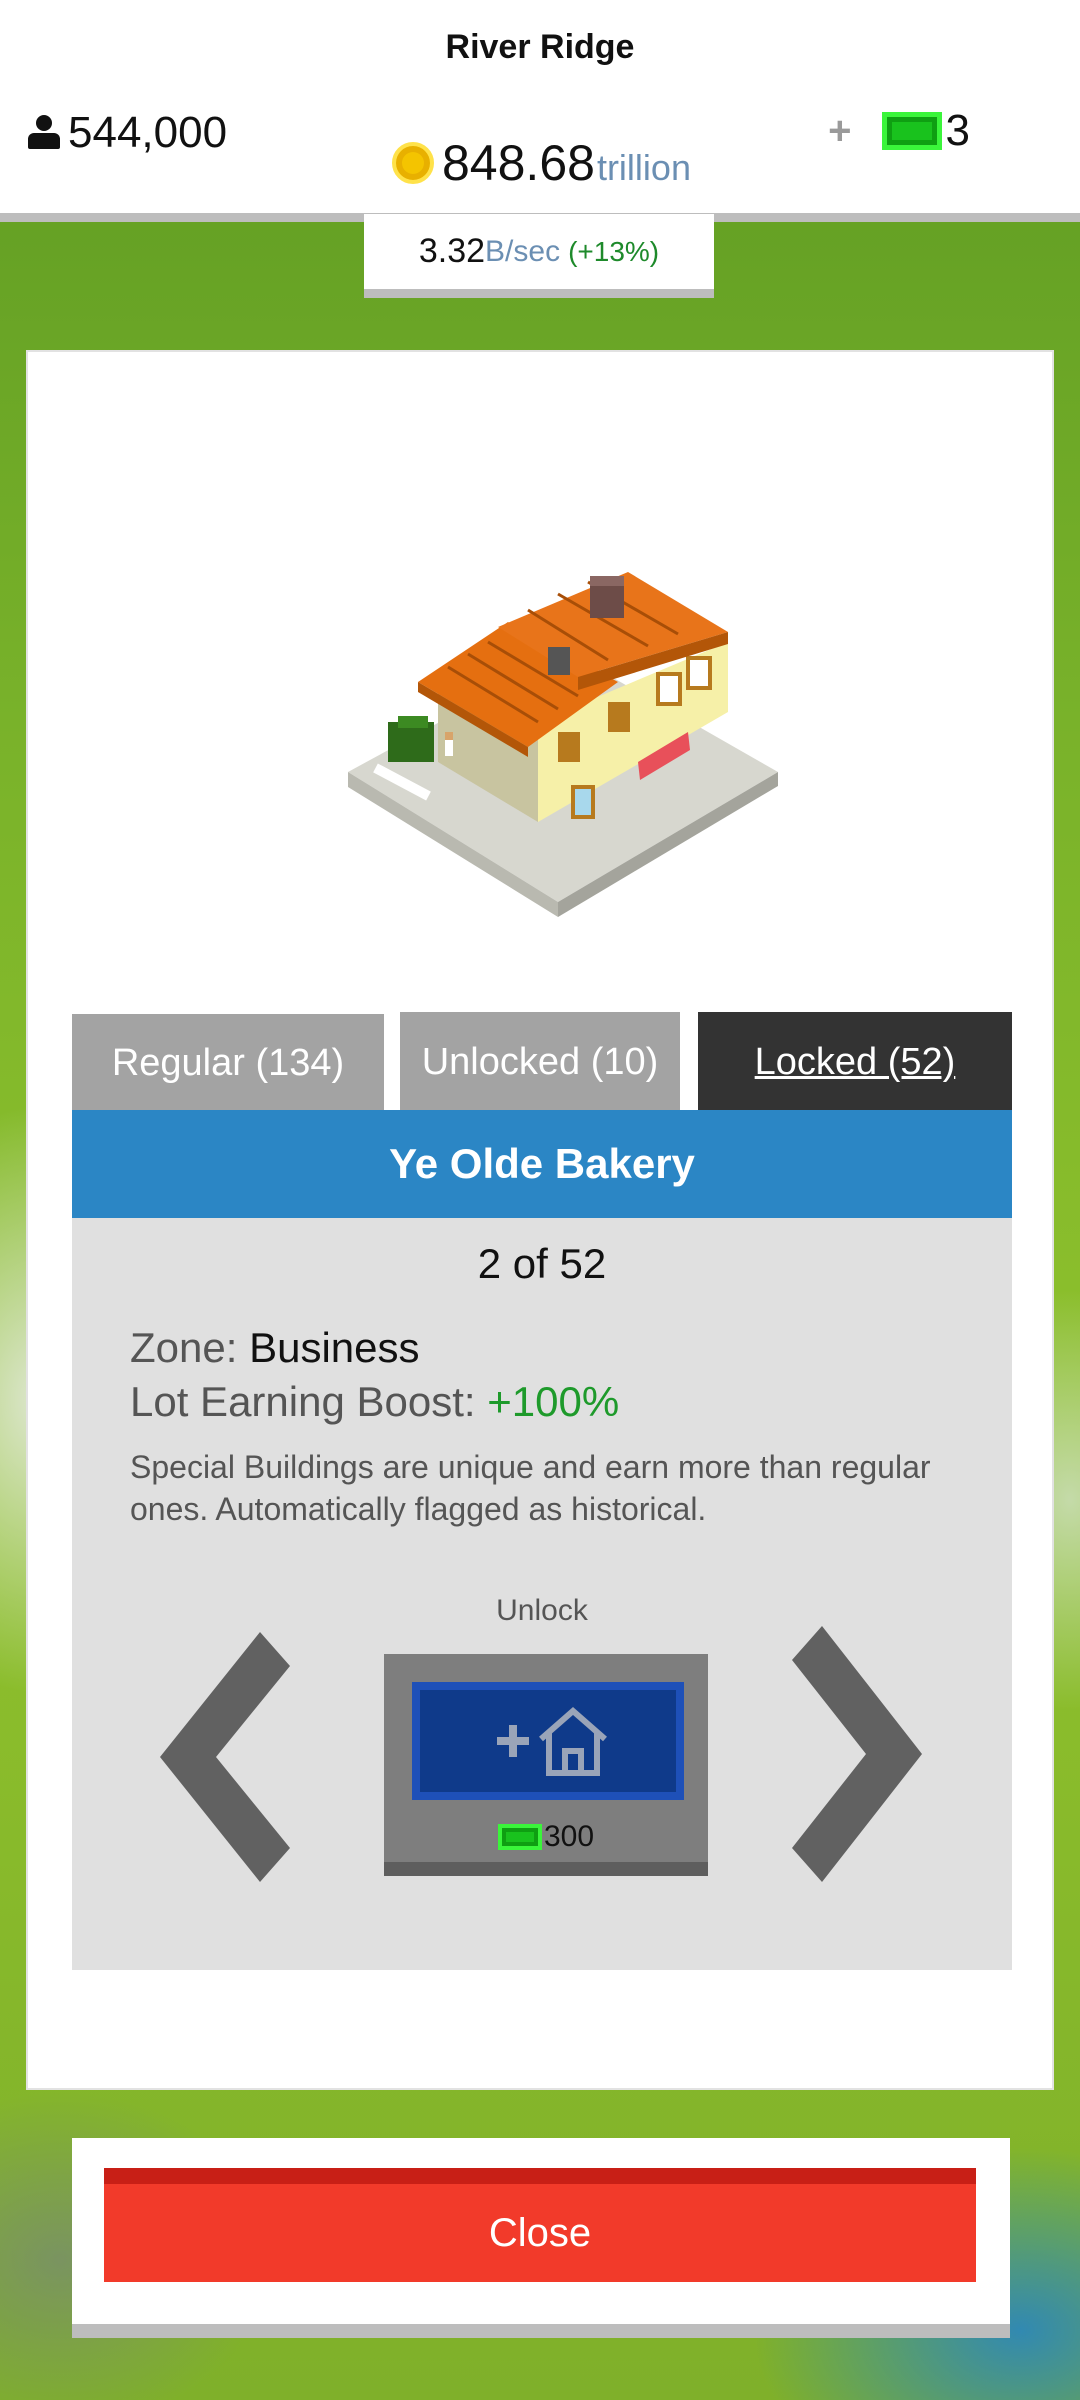 Image resolution: width=1080 pixels, height=2400 pixels. I want to click on tab-locked: Locked (52), so click(855, 1062).